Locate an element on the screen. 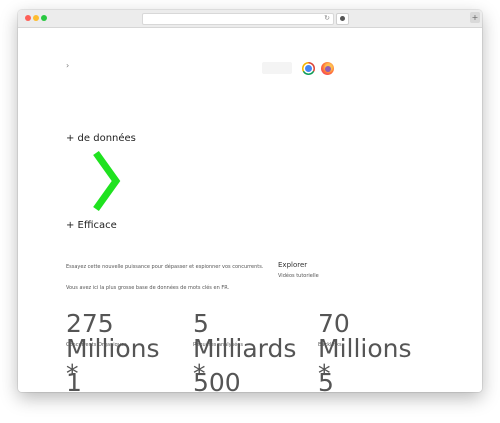  header-button is located at coordinates (277, 68).